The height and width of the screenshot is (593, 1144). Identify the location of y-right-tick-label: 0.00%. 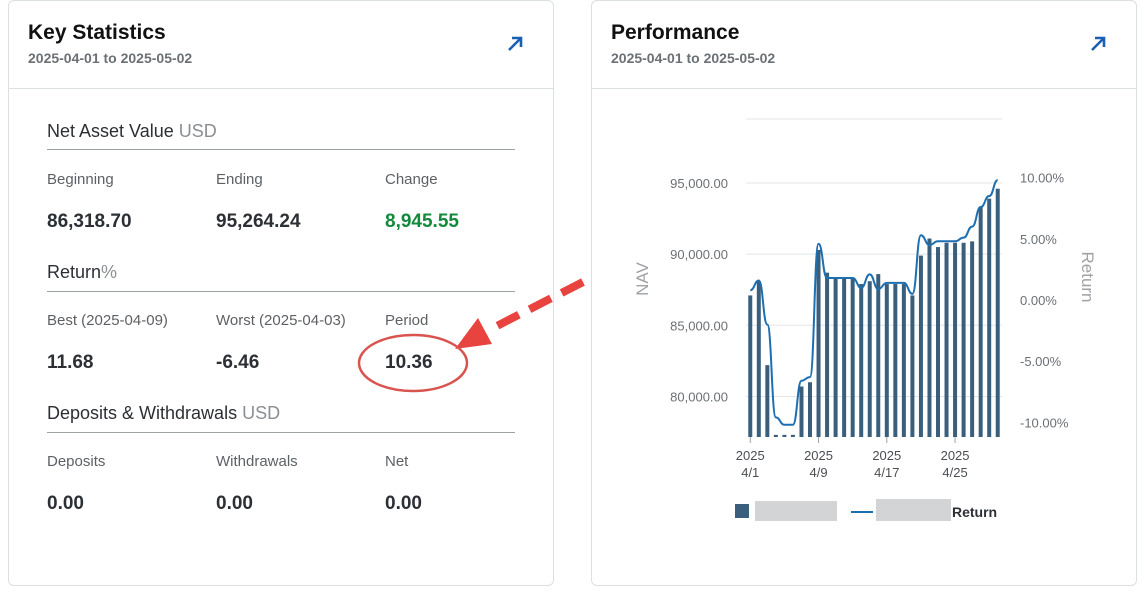
(1038, 300).